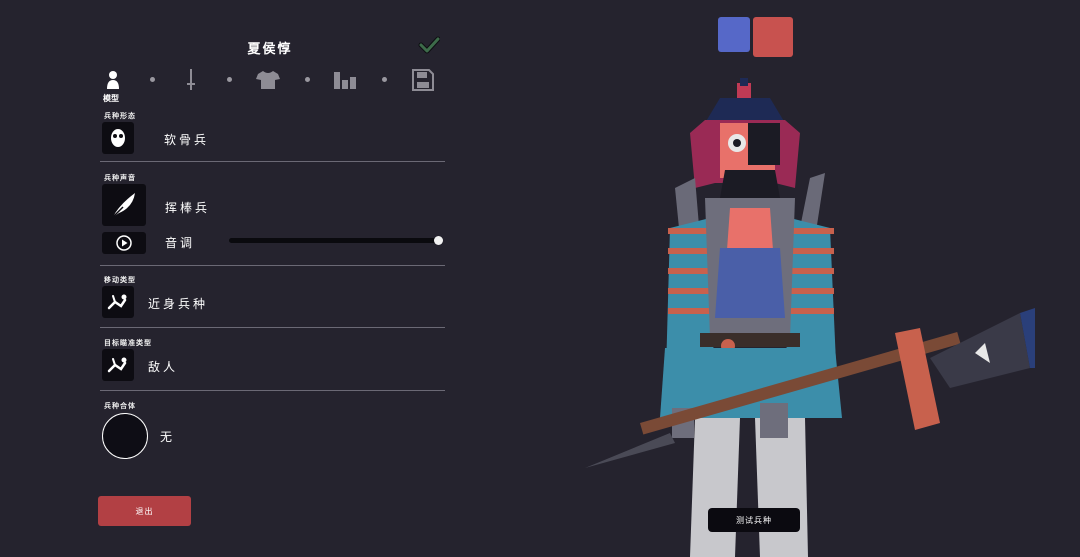 This screenshot has height=557, width=1080. I want to click on sword-icon, so click(191, 79).